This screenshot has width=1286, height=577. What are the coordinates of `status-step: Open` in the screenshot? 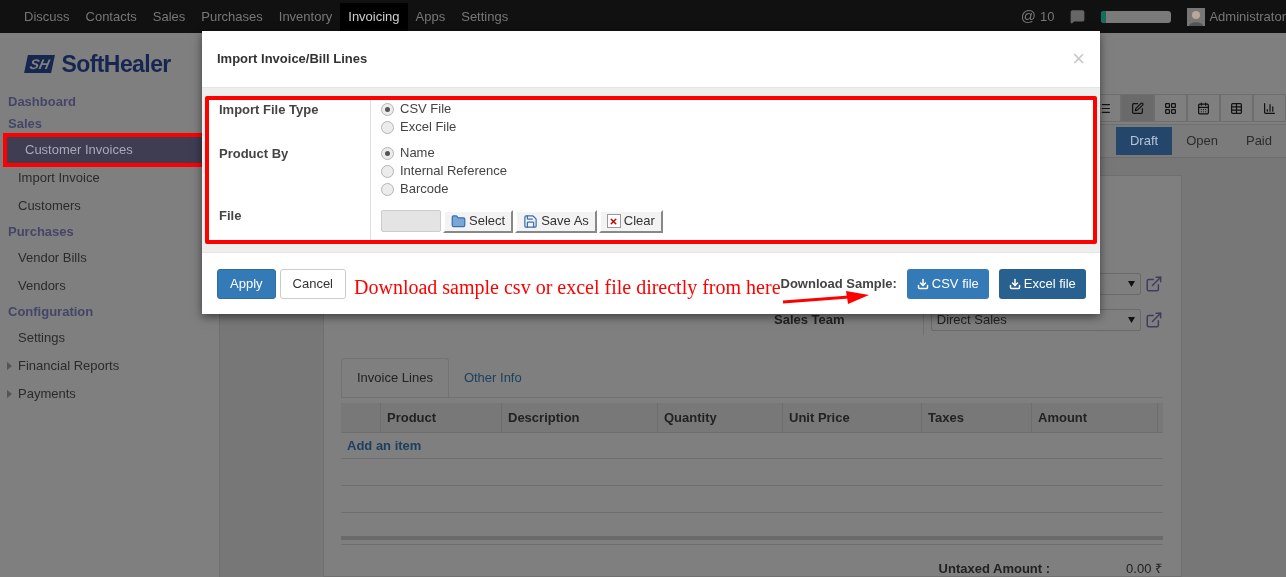 It's located at (1202, 141).